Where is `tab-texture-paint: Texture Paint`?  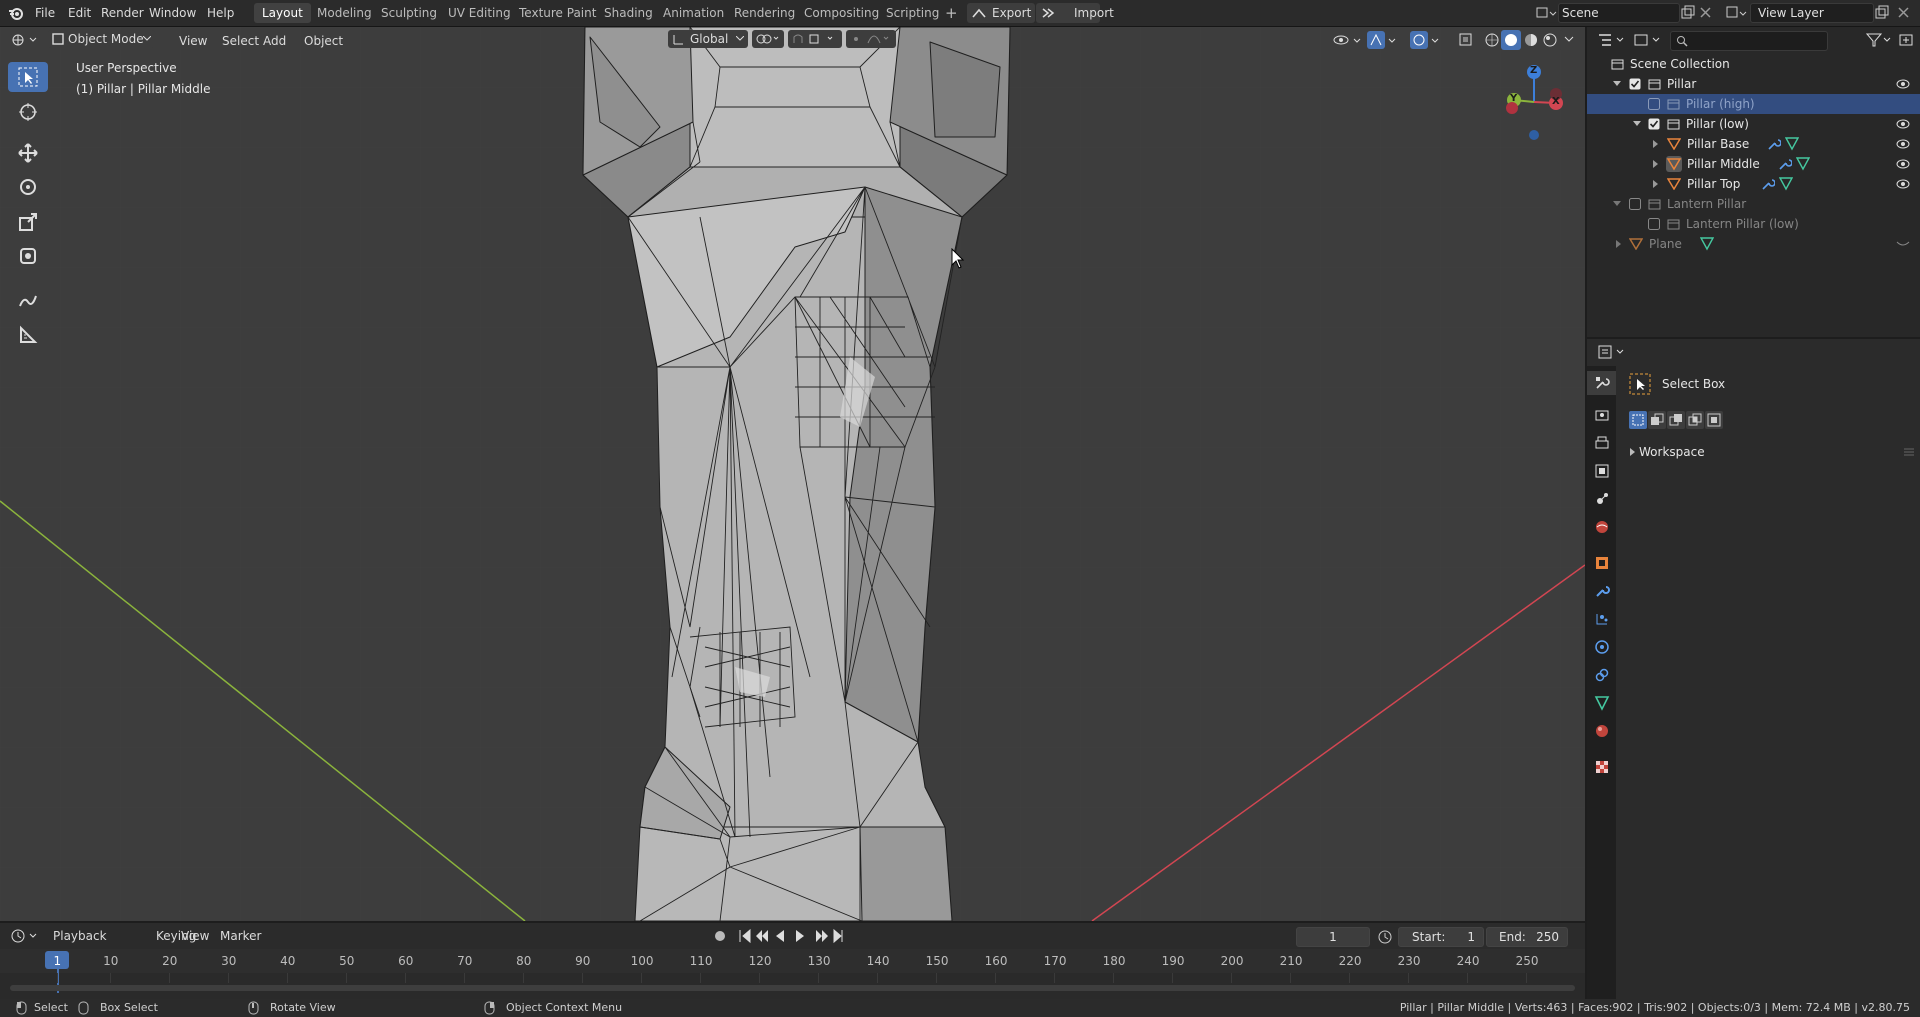 tab-texture-paint: Texture Paint is located at coordinates (557, 13).